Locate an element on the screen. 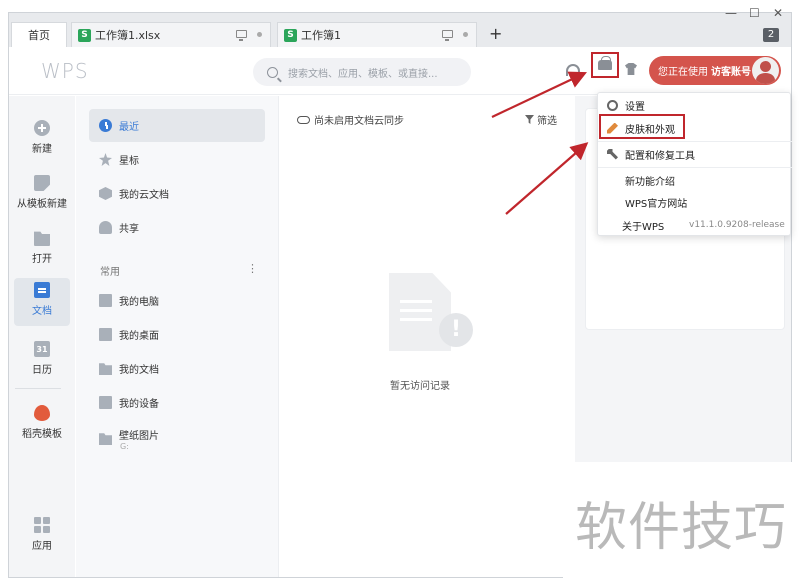  empty-state-text: 暂无访问记录 is located at coordinates (420, 386).